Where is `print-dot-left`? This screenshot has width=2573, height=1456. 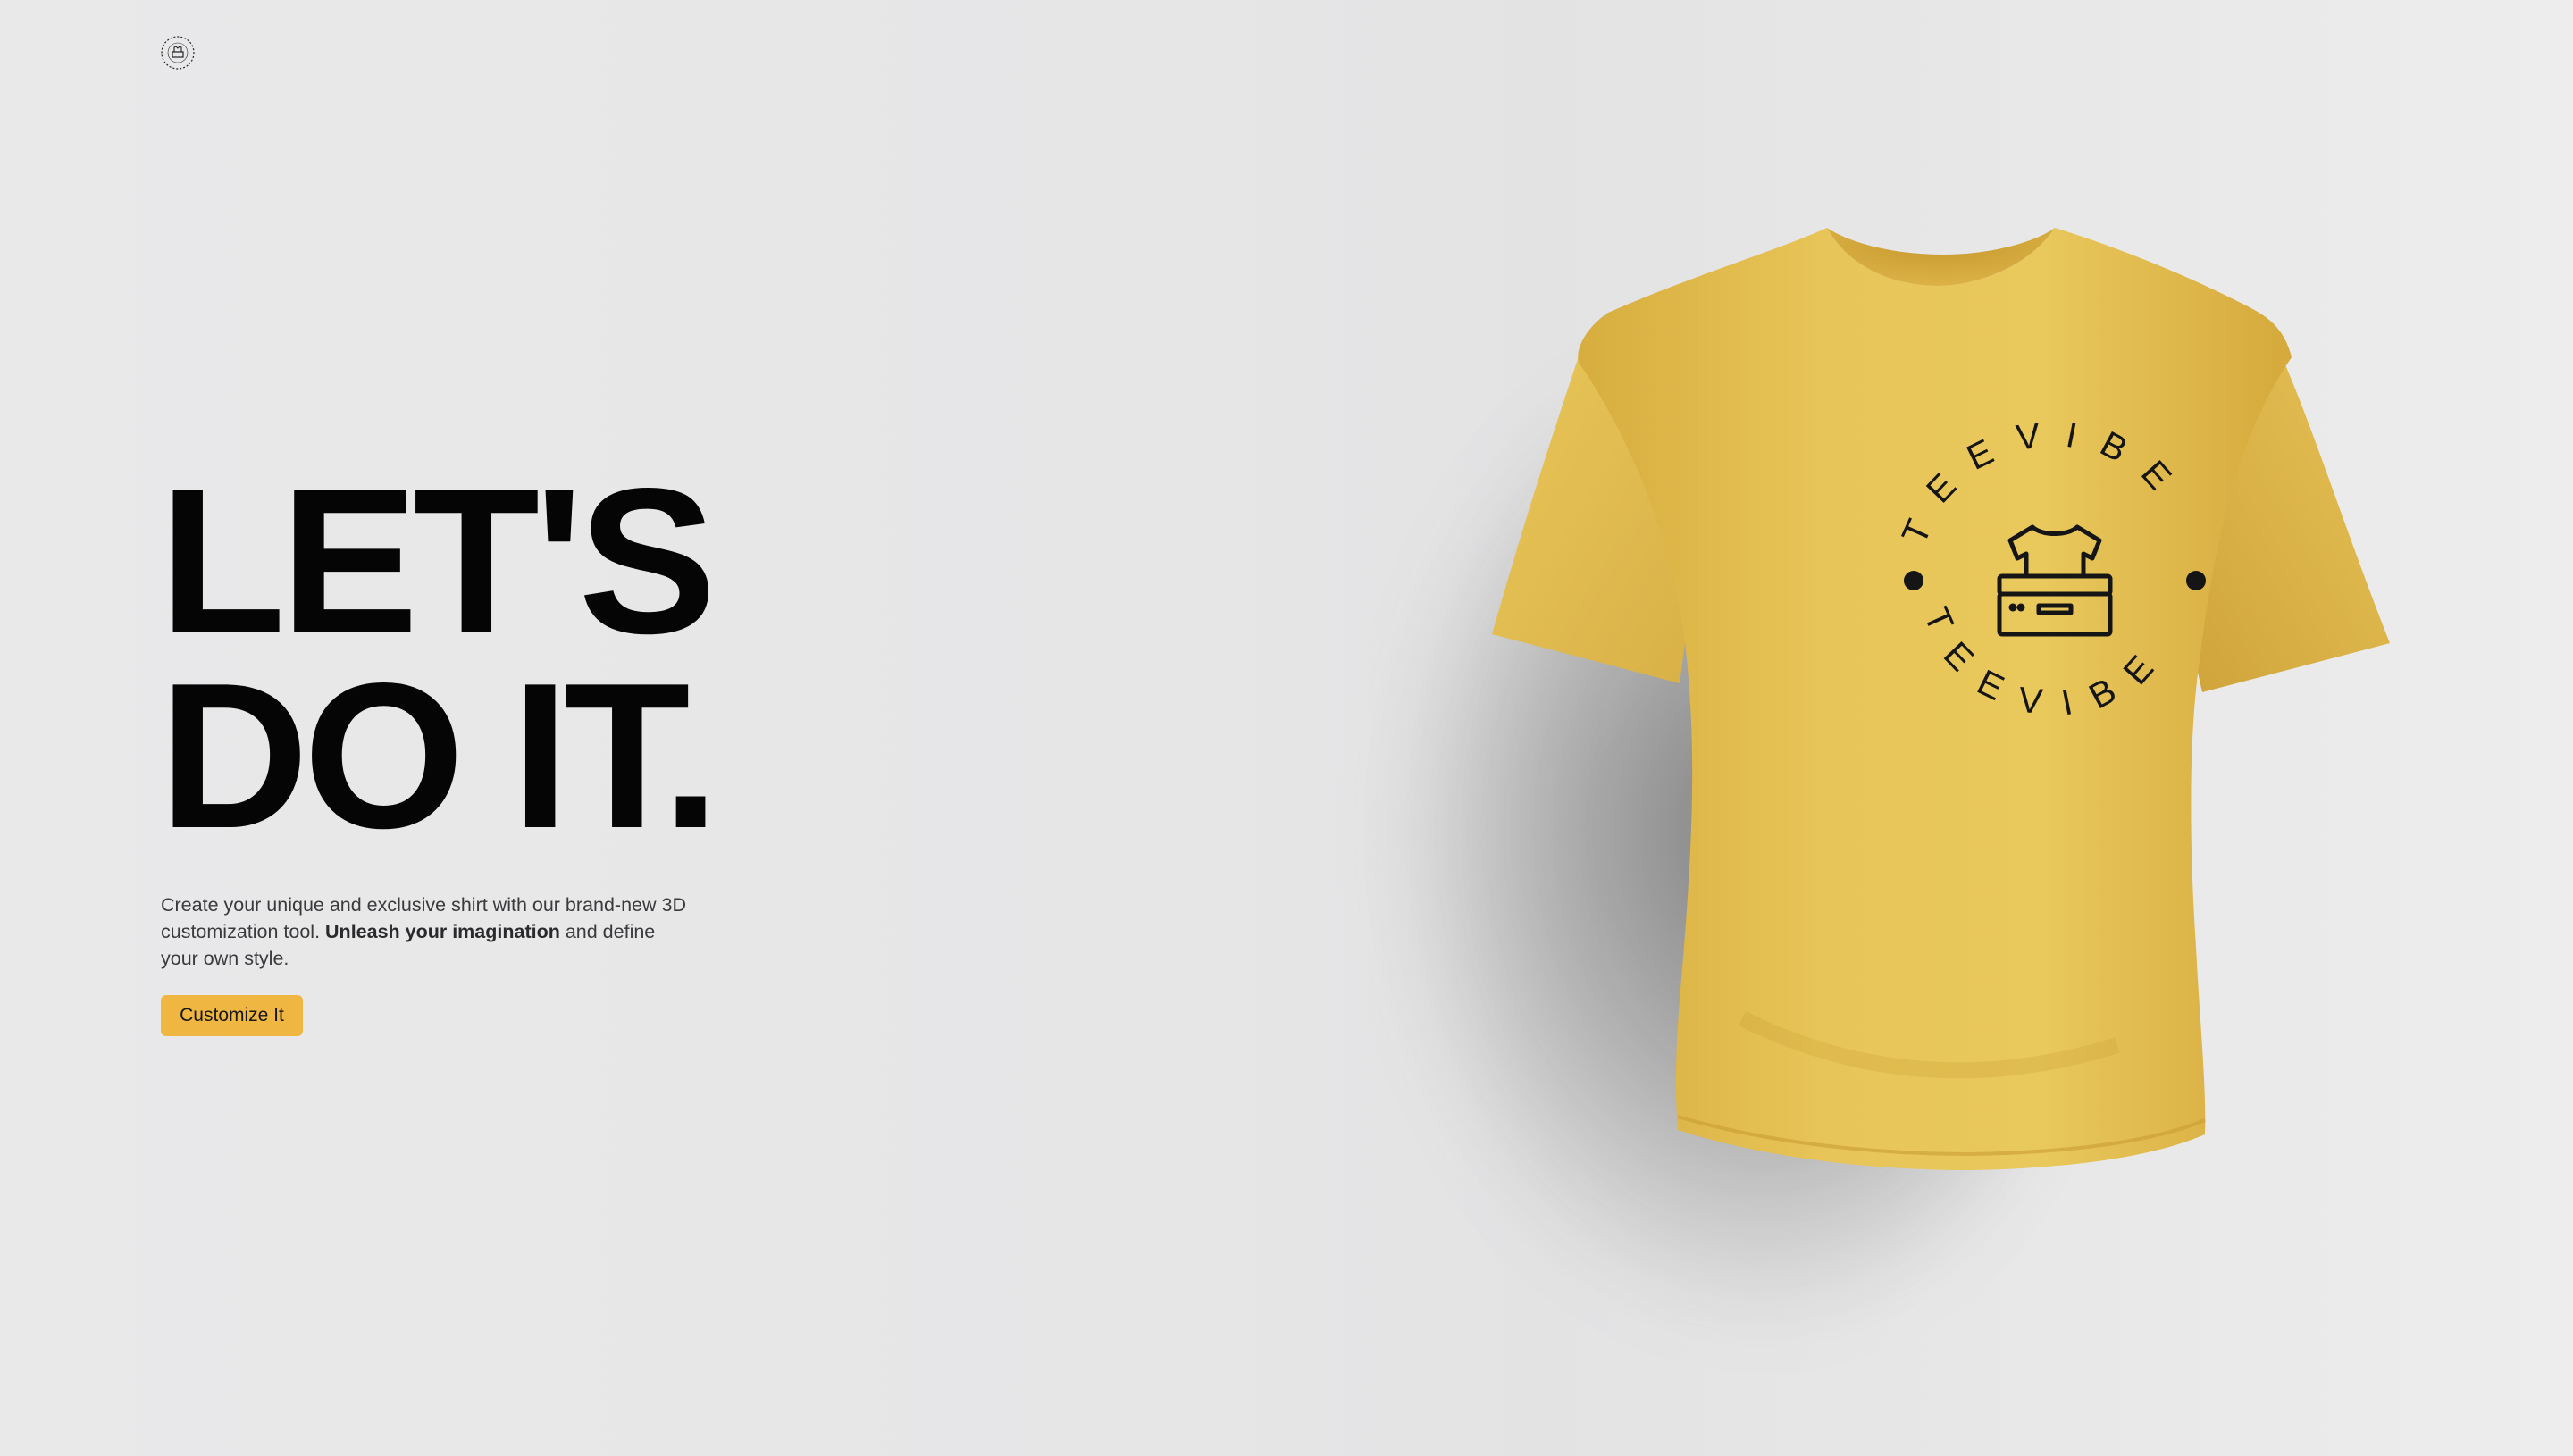 print-dot-left is located at coordinates (1913, 580).